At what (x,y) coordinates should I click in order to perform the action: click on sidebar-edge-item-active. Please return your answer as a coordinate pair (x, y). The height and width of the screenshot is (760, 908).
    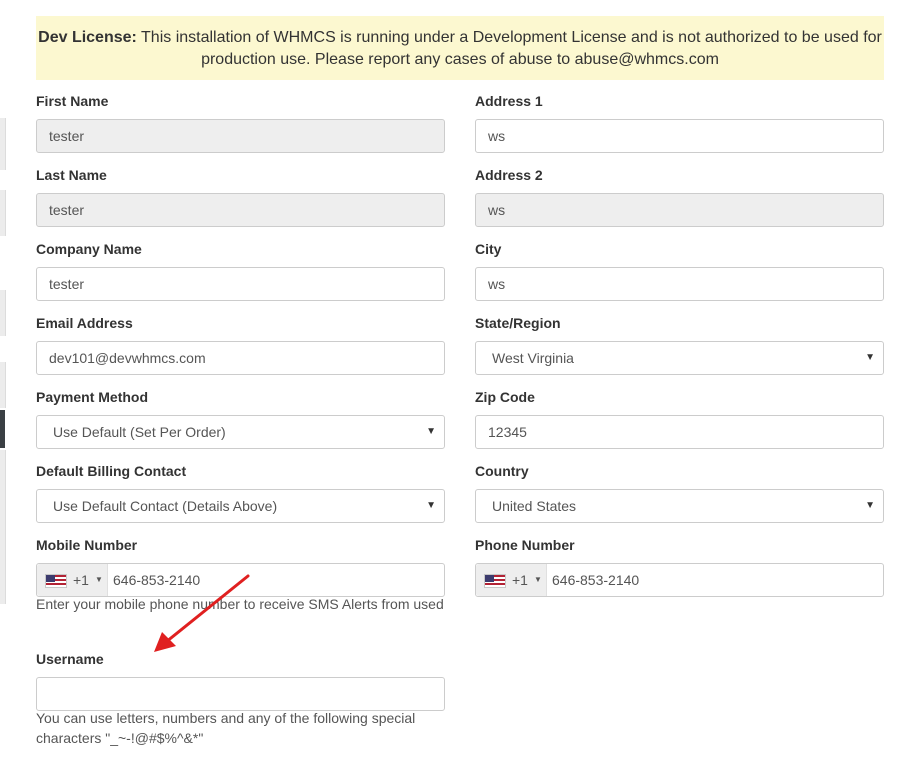
    Looking at the image, I should click on (2, 429).